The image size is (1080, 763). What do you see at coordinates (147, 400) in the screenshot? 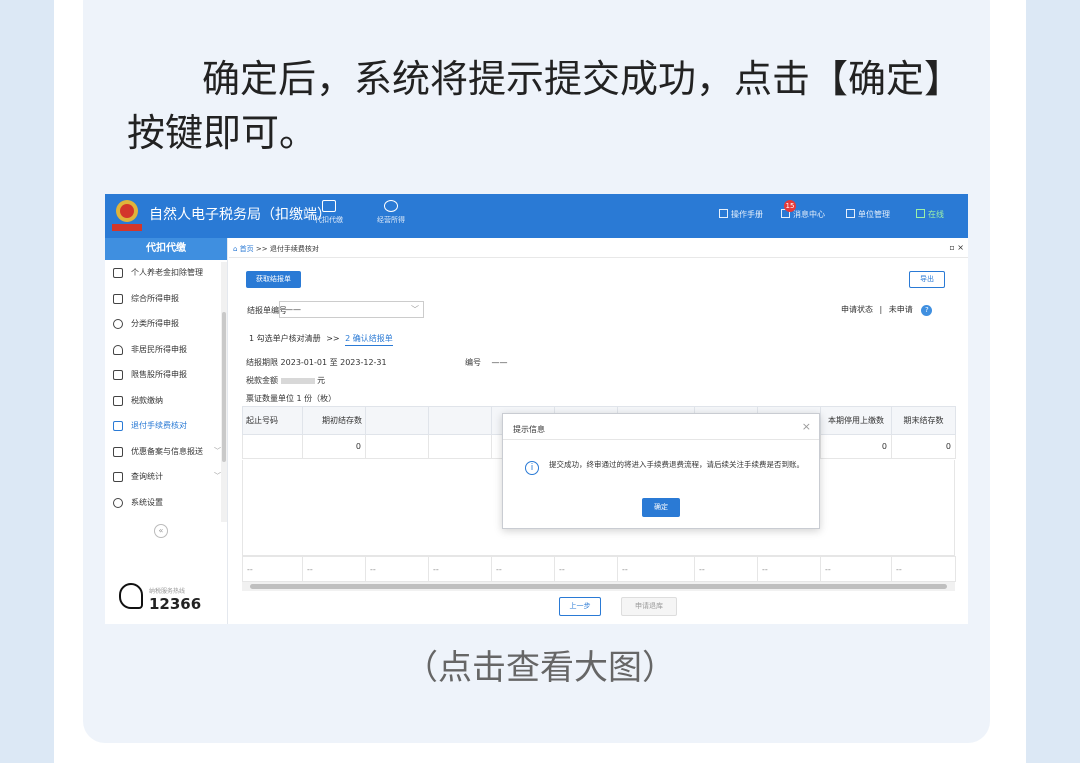
I see `sidebar-item-label: 税款缴纳` at bounding box center [147, 400].